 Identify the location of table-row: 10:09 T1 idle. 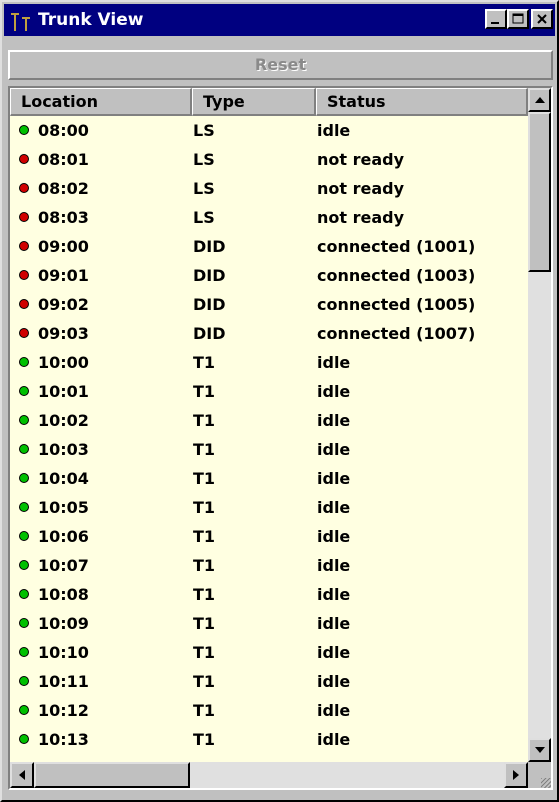
(269, 623).